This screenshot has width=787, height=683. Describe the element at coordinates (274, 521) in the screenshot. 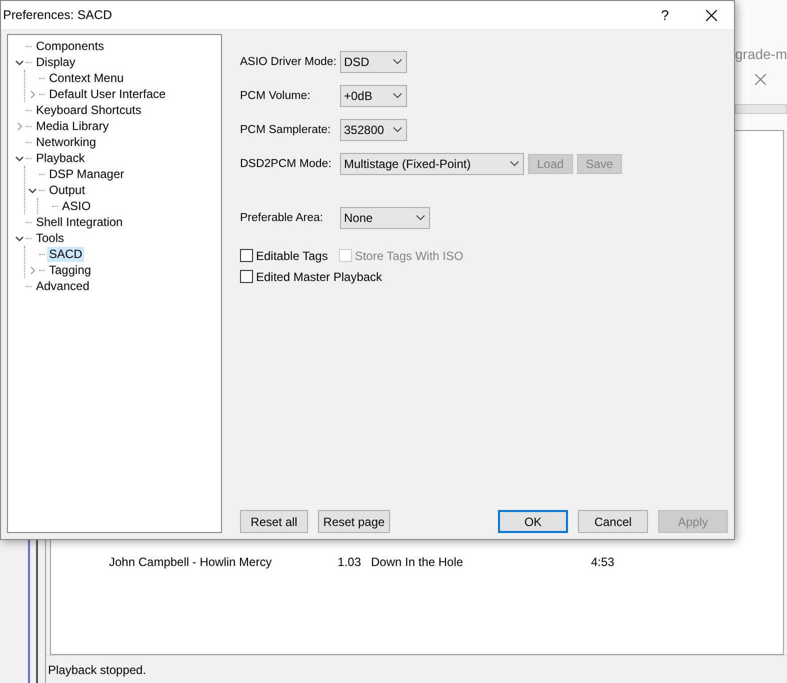

I see `dialog-button: Reset all` at that location.